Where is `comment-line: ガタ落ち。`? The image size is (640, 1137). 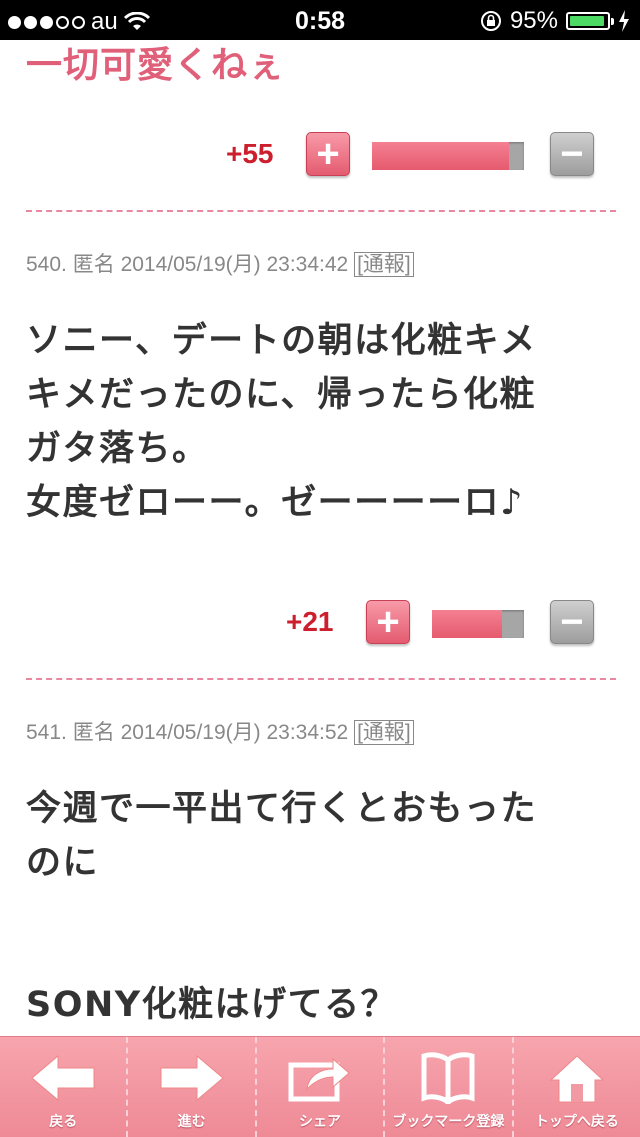
comment-line: ガタ落ち。 is located at coordinates (117, 449).